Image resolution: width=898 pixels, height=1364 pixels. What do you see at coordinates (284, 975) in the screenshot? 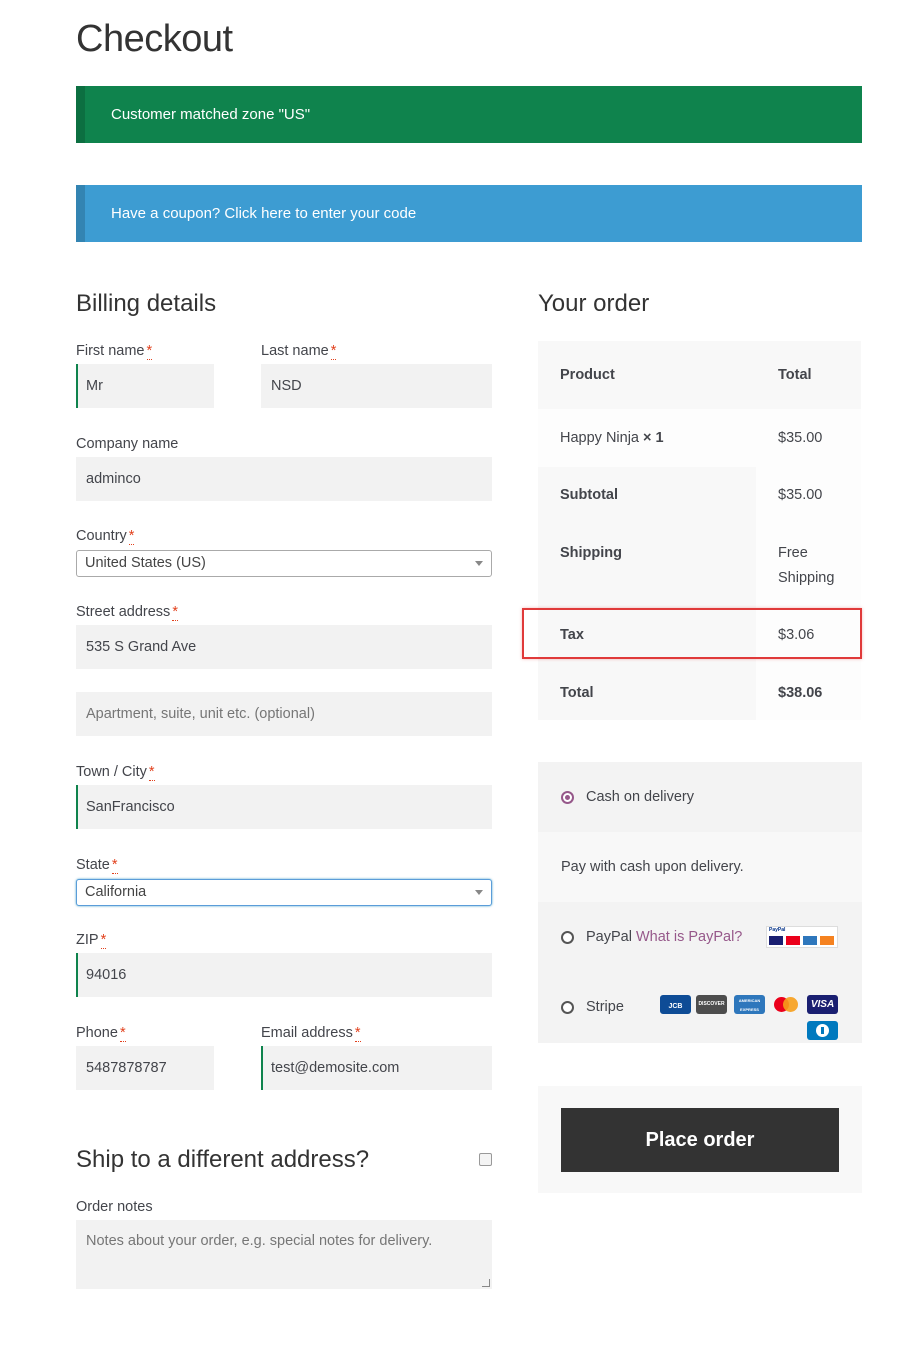
I see `zip-input: 94016` at bounding box center [284, 975].